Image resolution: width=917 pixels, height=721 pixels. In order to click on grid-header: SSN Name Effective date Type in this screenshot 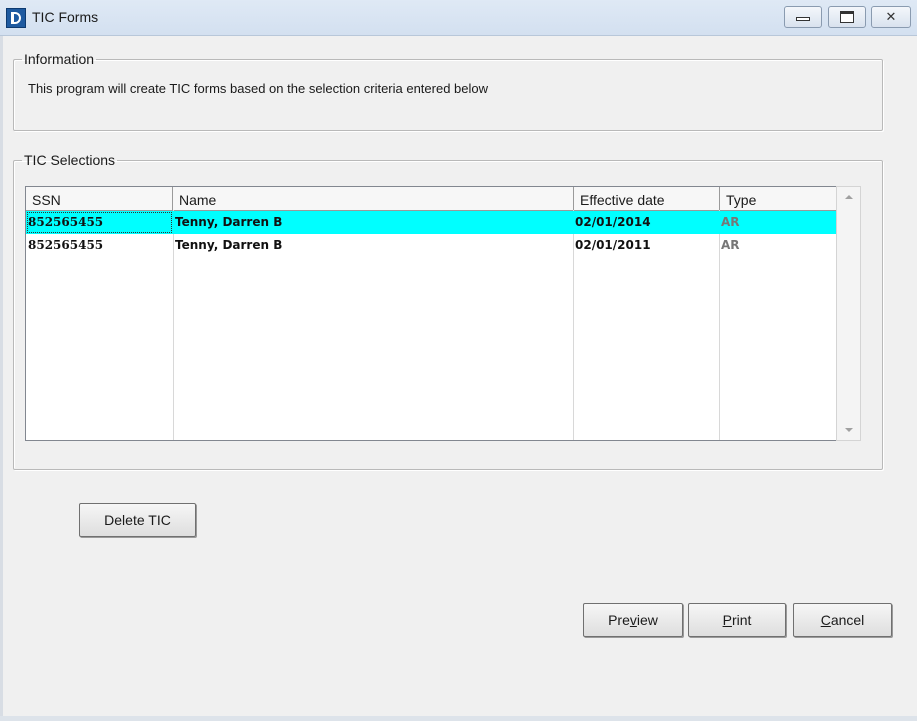, I will do `click(431, 199)`.